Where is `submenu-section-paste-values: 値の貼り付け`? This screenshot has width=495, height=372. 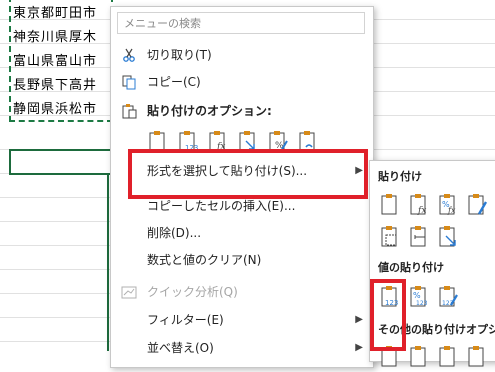
submenu-section-paste-values: 値の貼り付け is located at coordinates (411, 267).